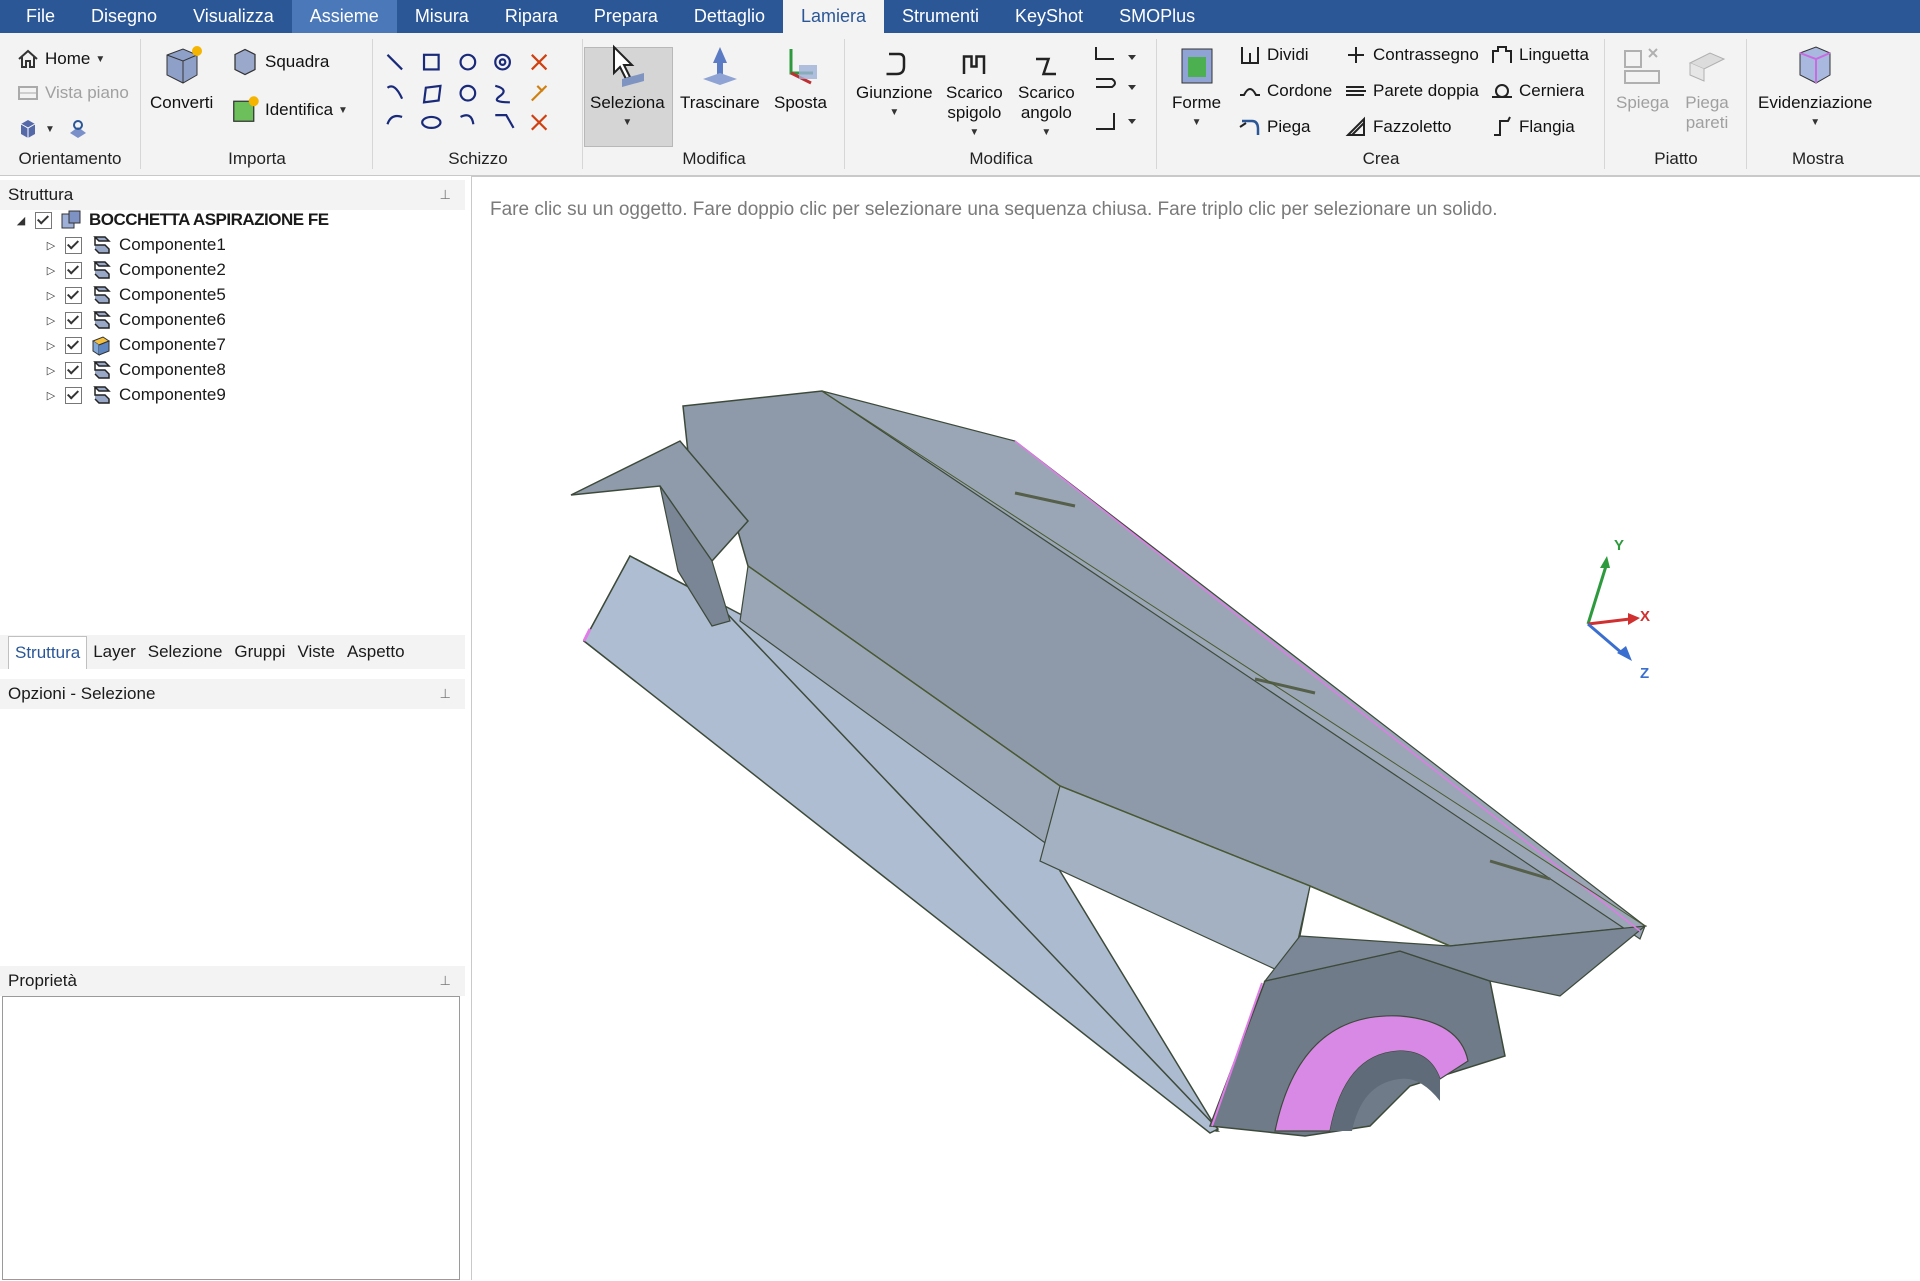 The image size is (1920, 1281). What do you see at coordinates (467, 119) in the screenshot?
I see `three-point-arc-tool-icon` at bounding box center [467, 119].